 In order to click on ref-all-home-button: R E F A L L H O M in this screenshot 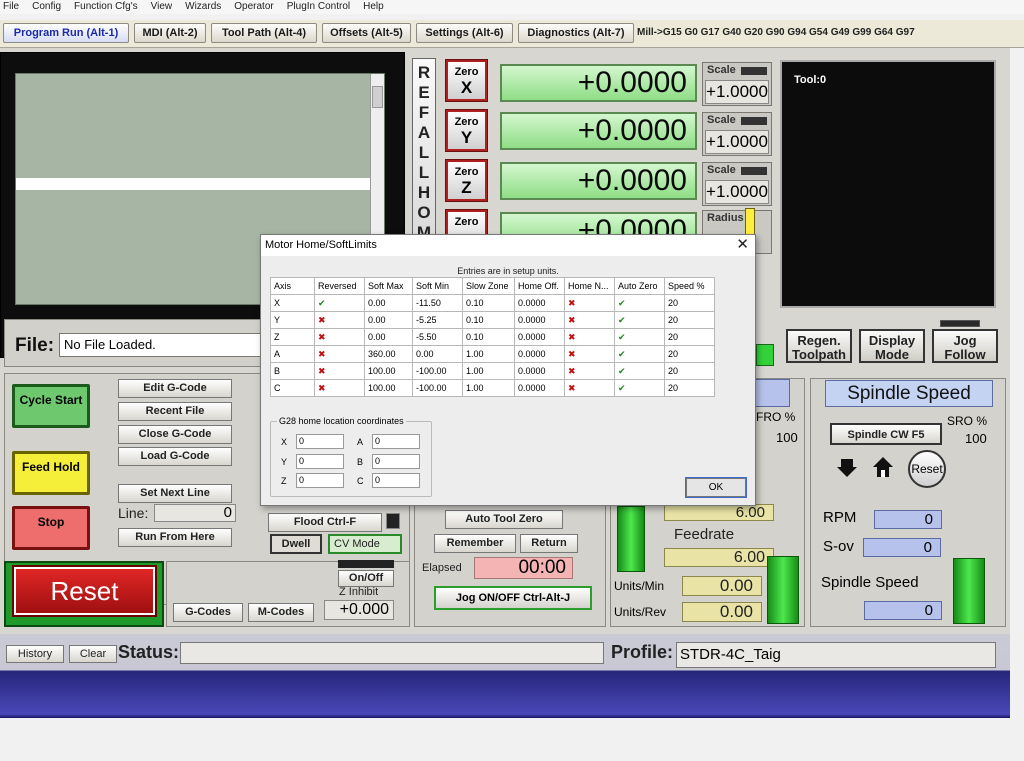, I will do `click(424, 153)`.